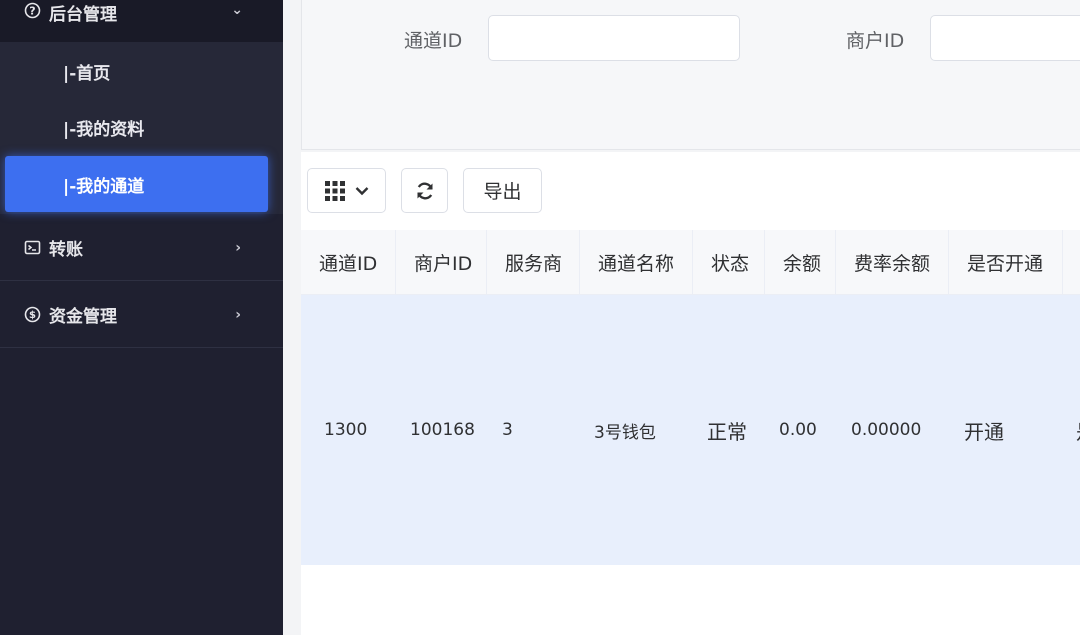 The image size is (1080, 635). What do you see at coordinates (141, 71) in the screenshot?
I see `sidebar-item-home: |-首页` at bounding box center [141, 71].